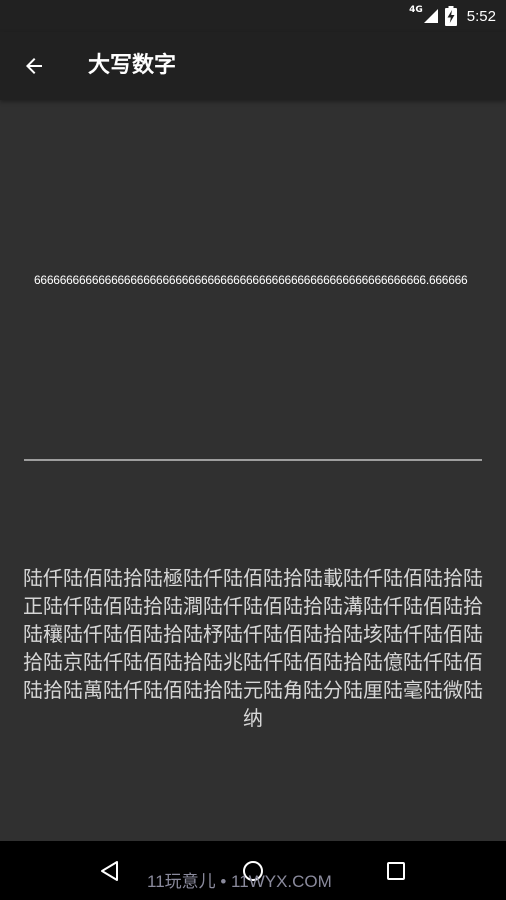 This screenshot has width=506, height=900. What do you see at coordinates (481, 16) in the screenshot?
I see `status-time: 5:52` at bounding box center [481, 16].